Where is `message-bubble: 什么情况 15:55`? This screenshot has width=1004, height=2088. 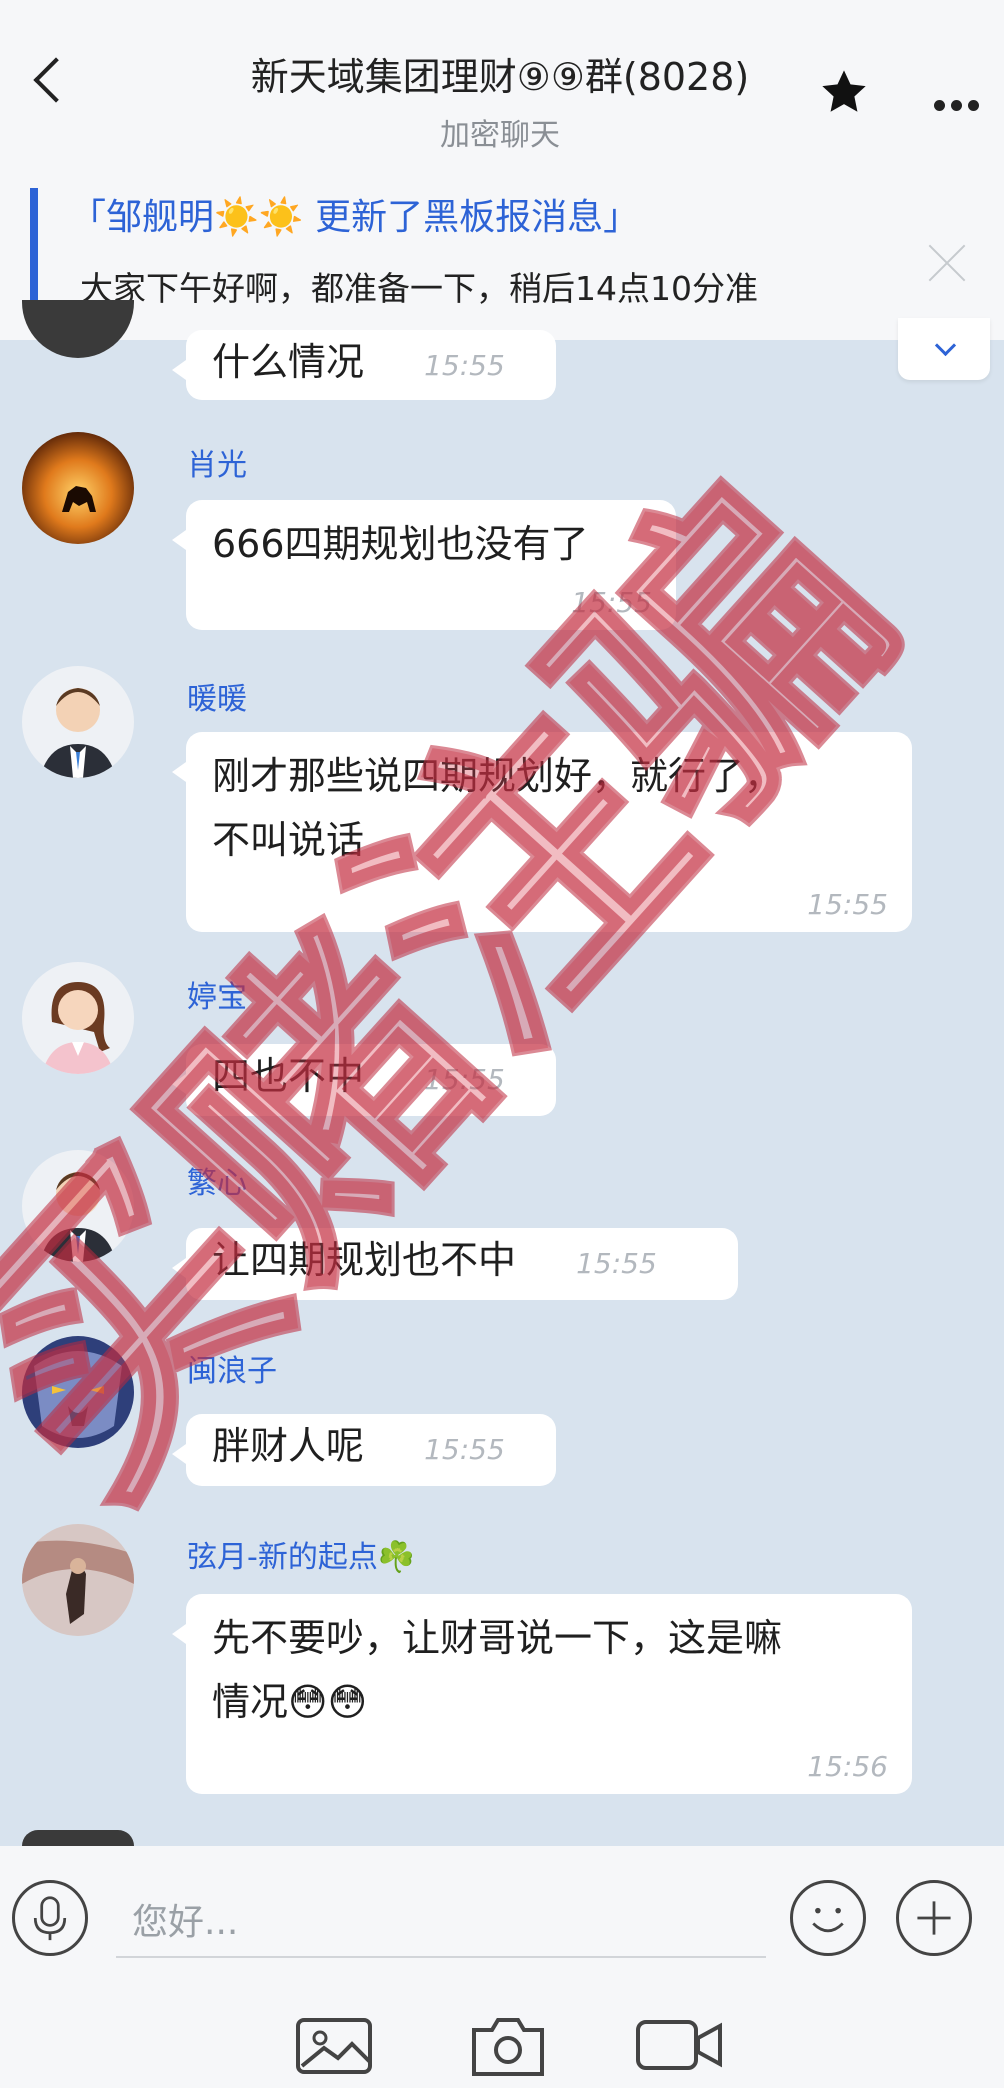 message-bubble: 什么情况 15:55 is located at coordinates (364, 365).